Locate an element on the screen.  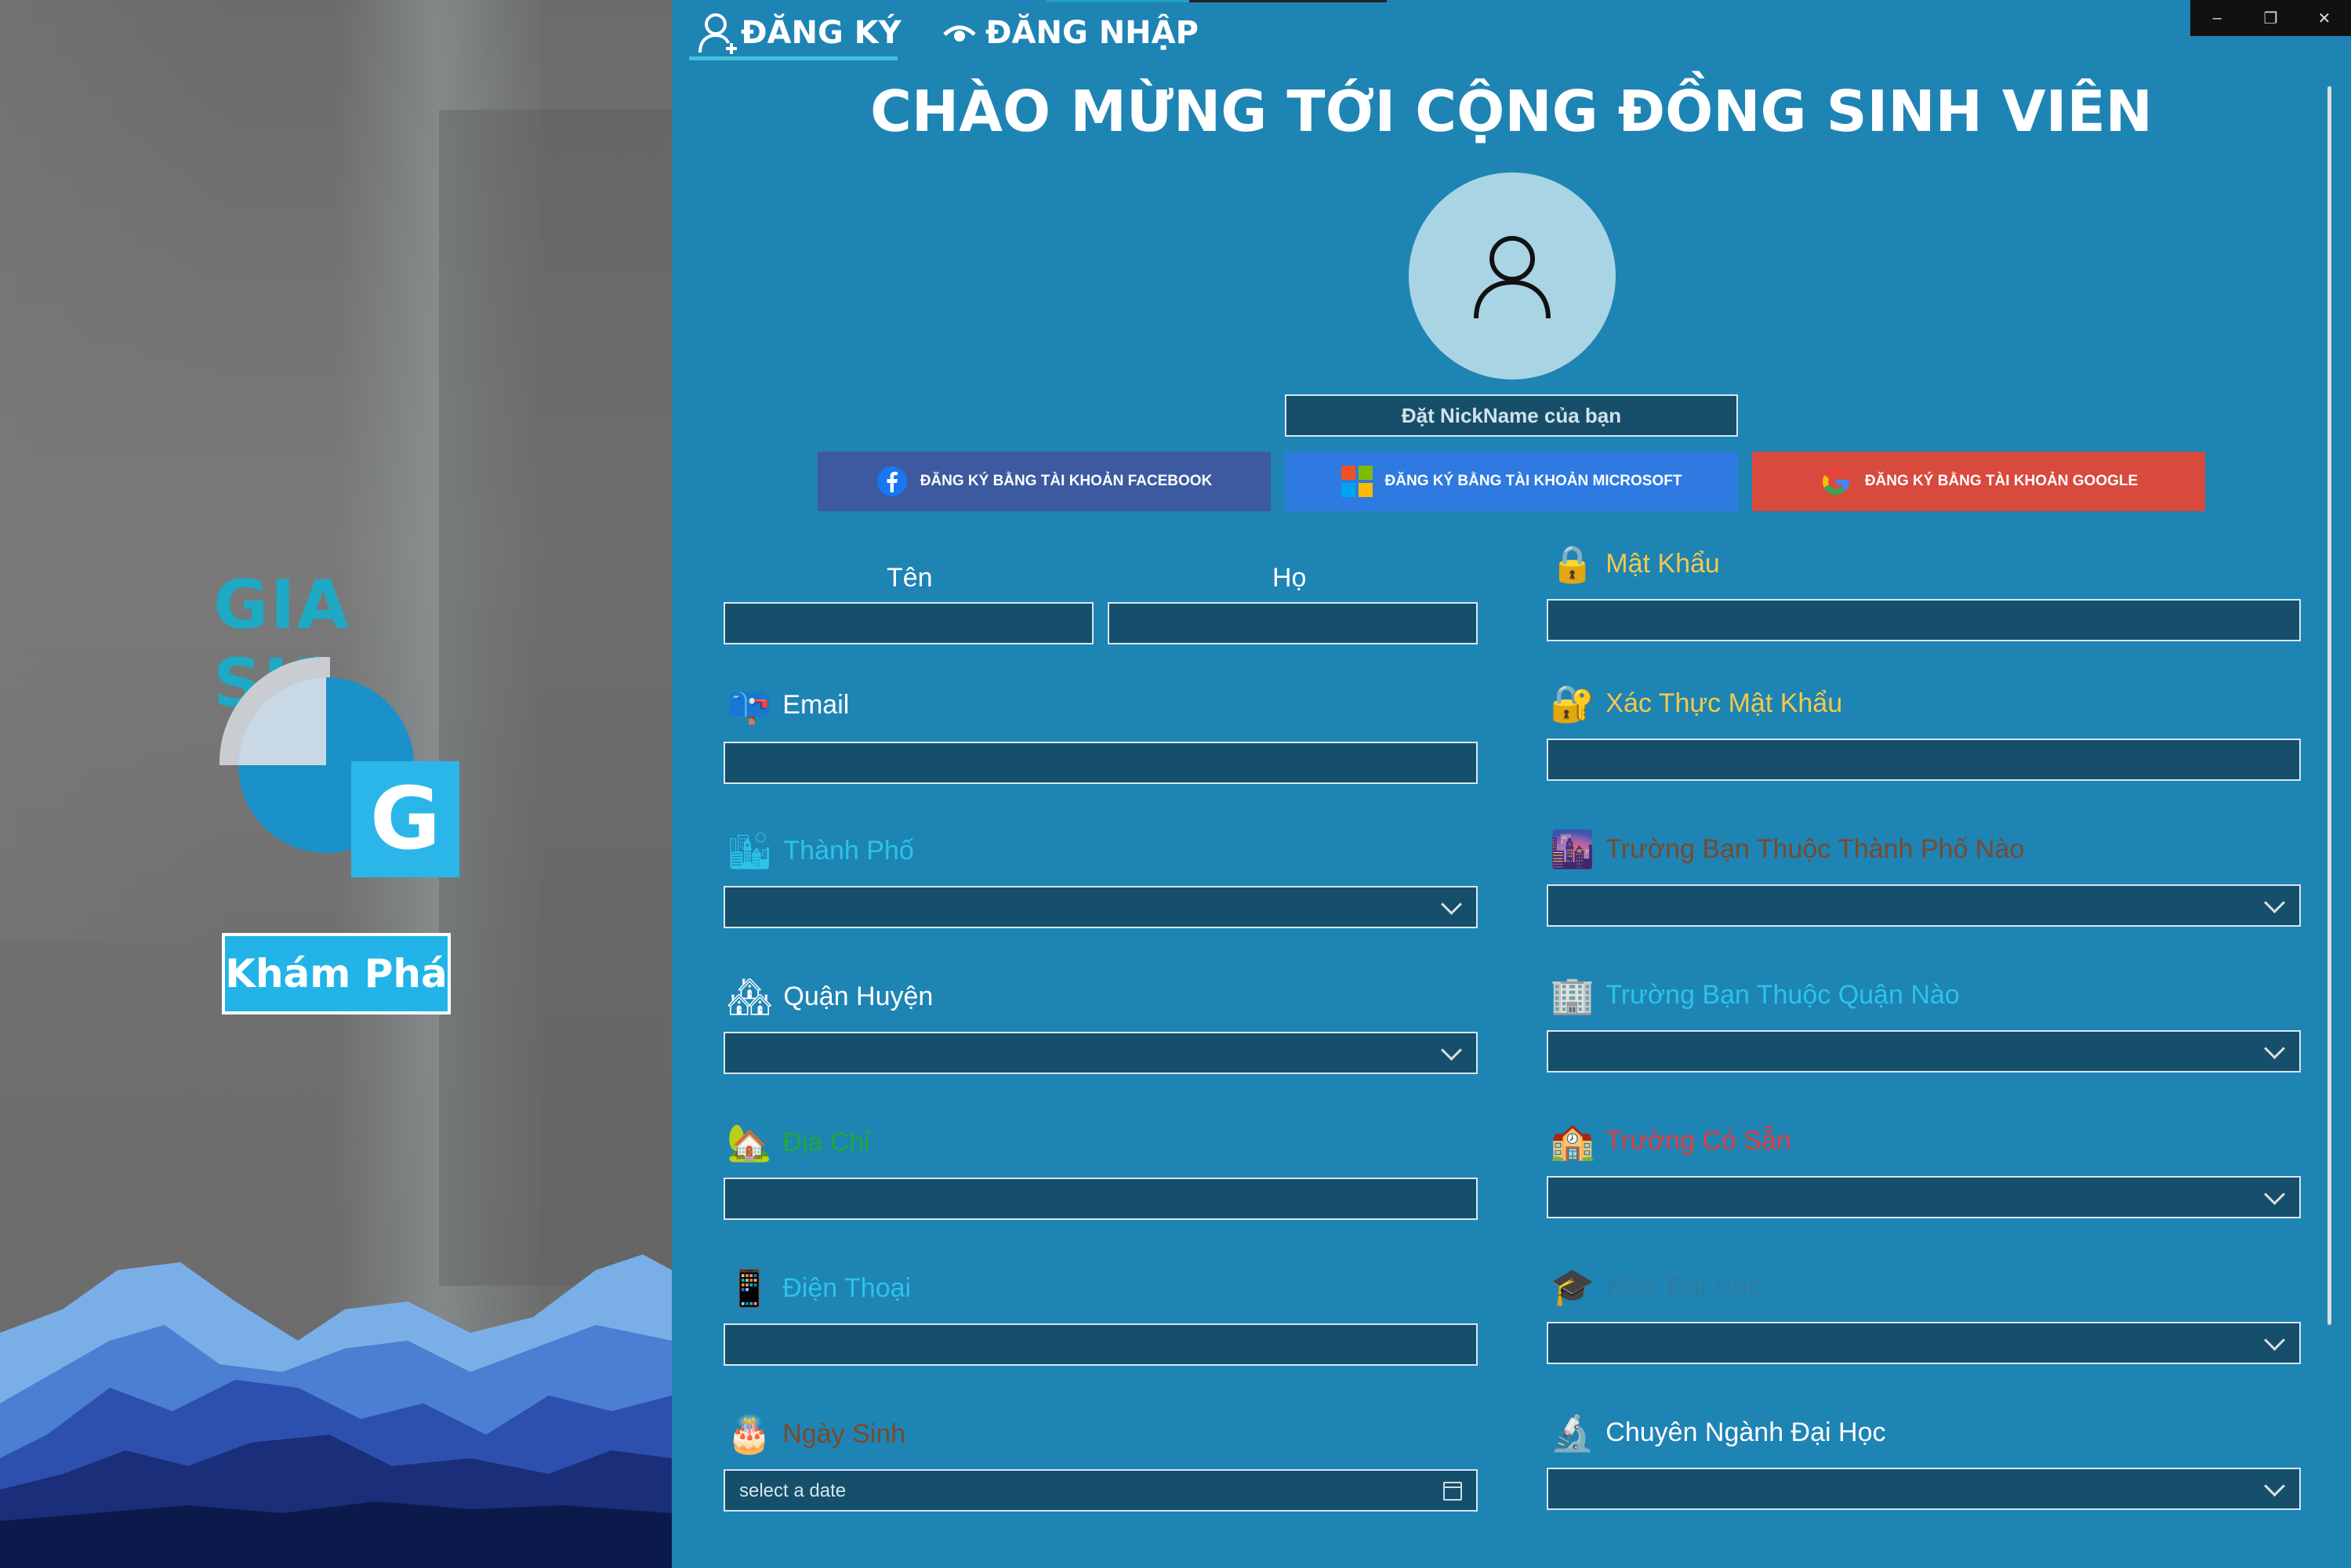
mountains-illustration is located at coordinates (336, 1411).